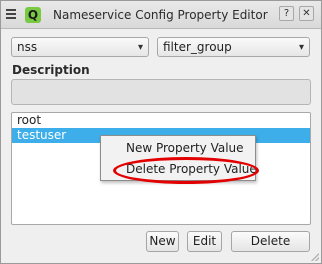 The height and width of the screenshot is (264, 322). I want to click on close-button: ✕, so click(306, 13).